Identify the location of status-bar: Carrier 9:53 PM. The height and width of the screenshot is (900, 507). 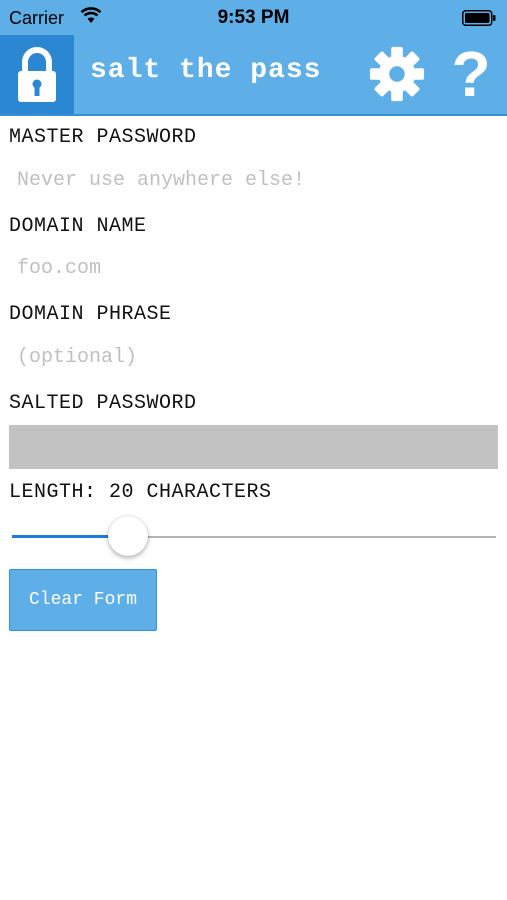
(253, 17).